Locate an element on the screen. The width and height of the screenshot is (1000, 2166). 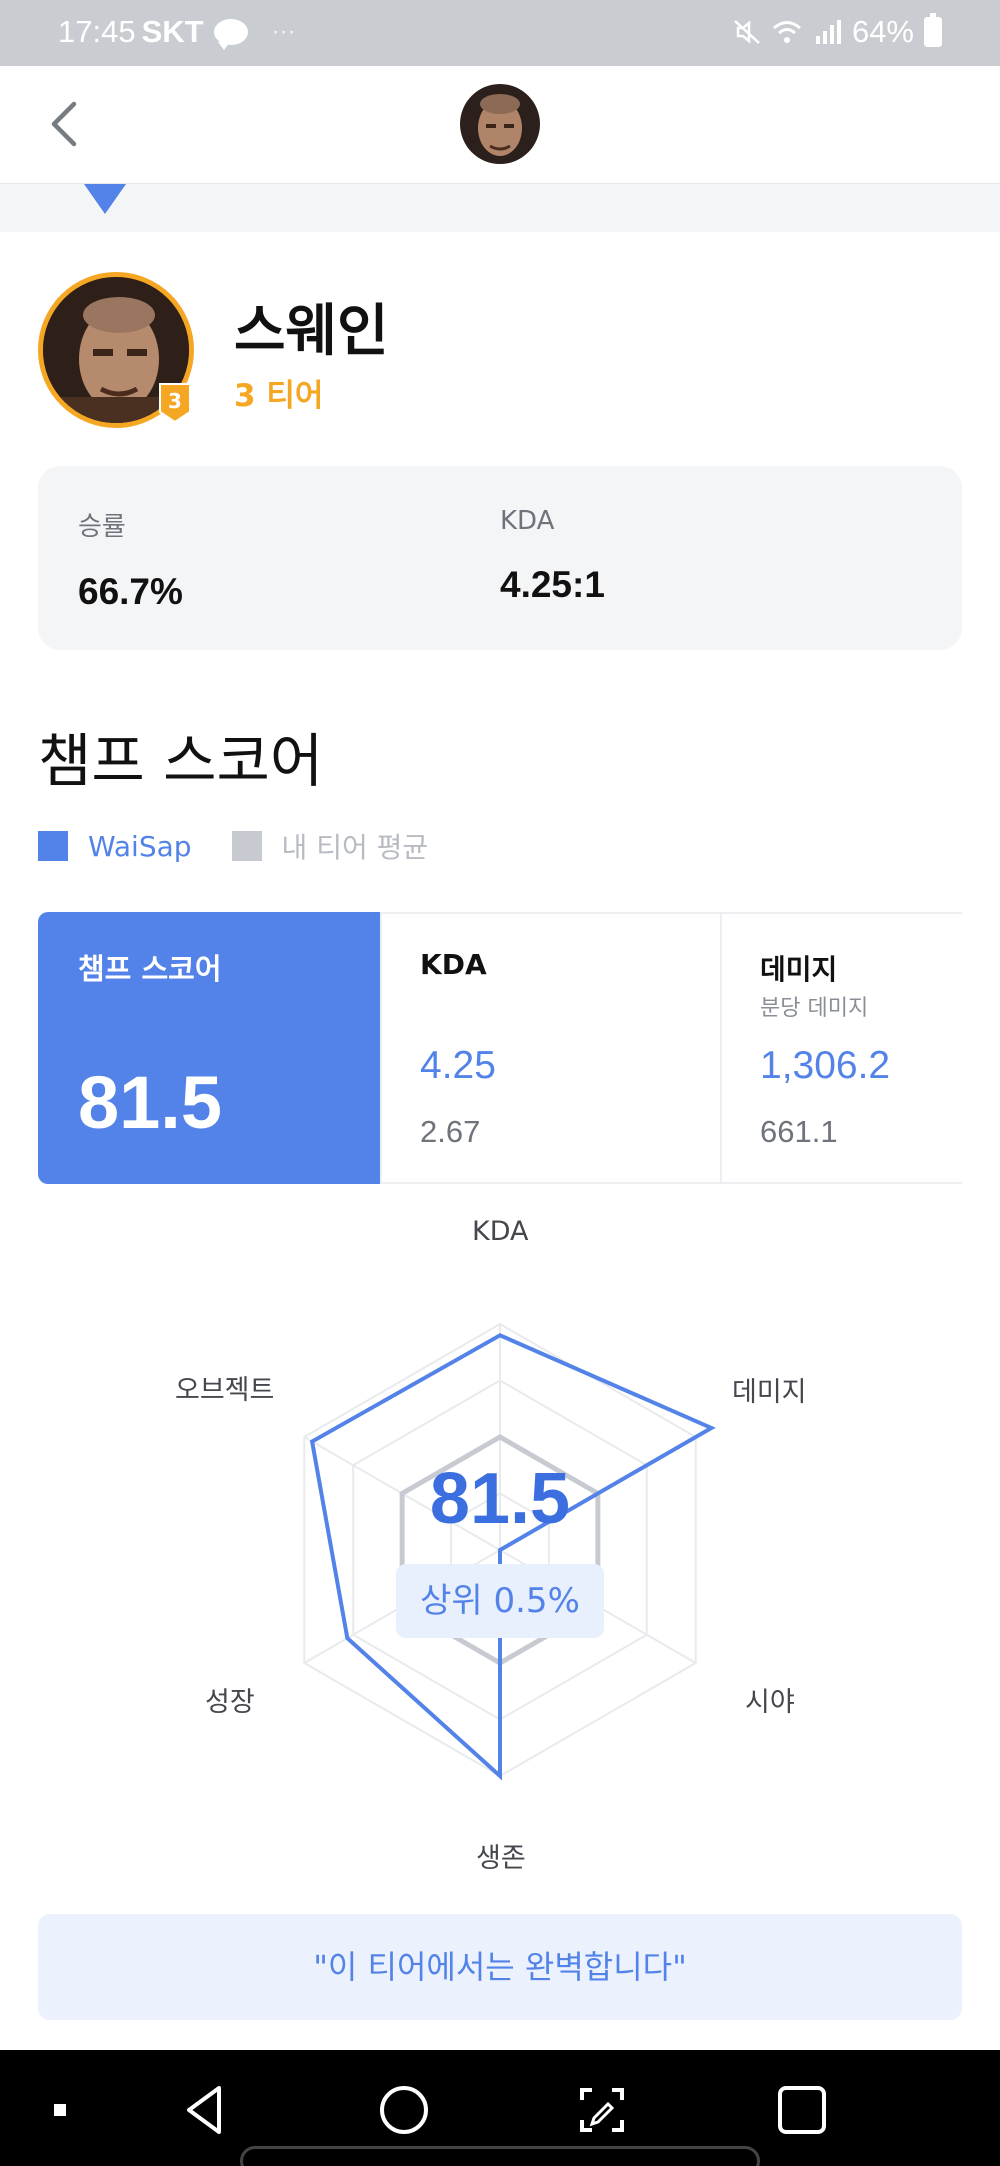
position-marker-icon is located at coordinates (105, 199).